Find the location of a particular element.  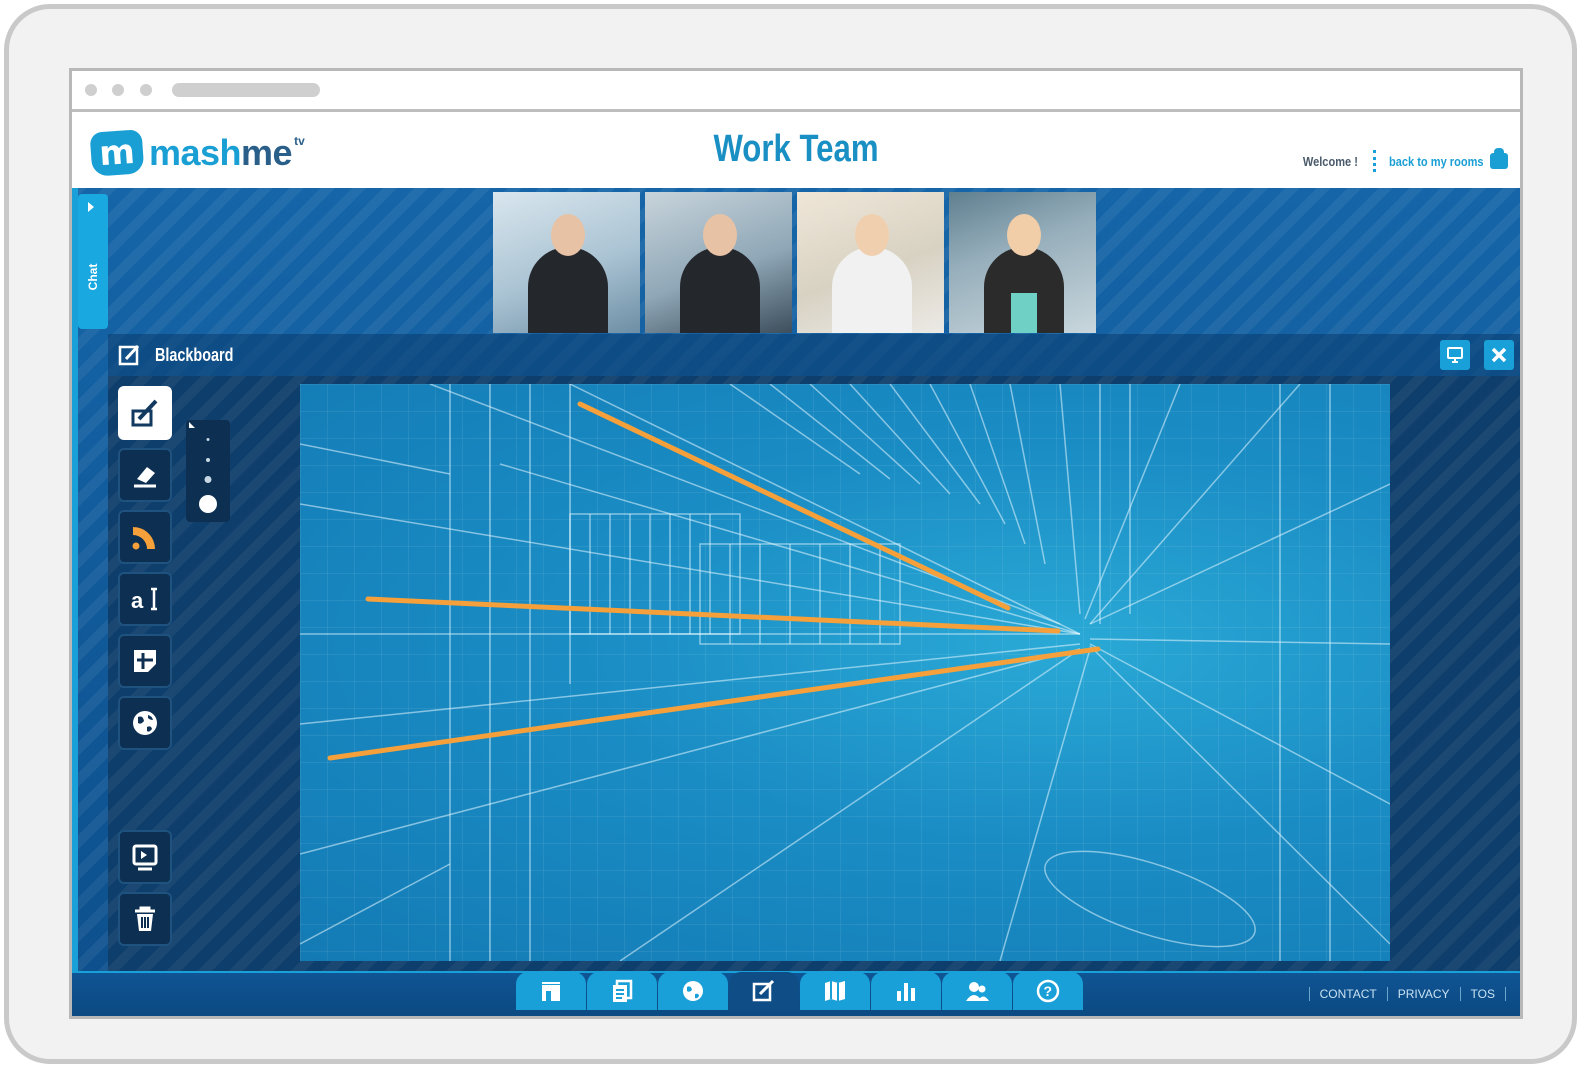

mashme-logo-icon: m is located at coordinates (117, 153).